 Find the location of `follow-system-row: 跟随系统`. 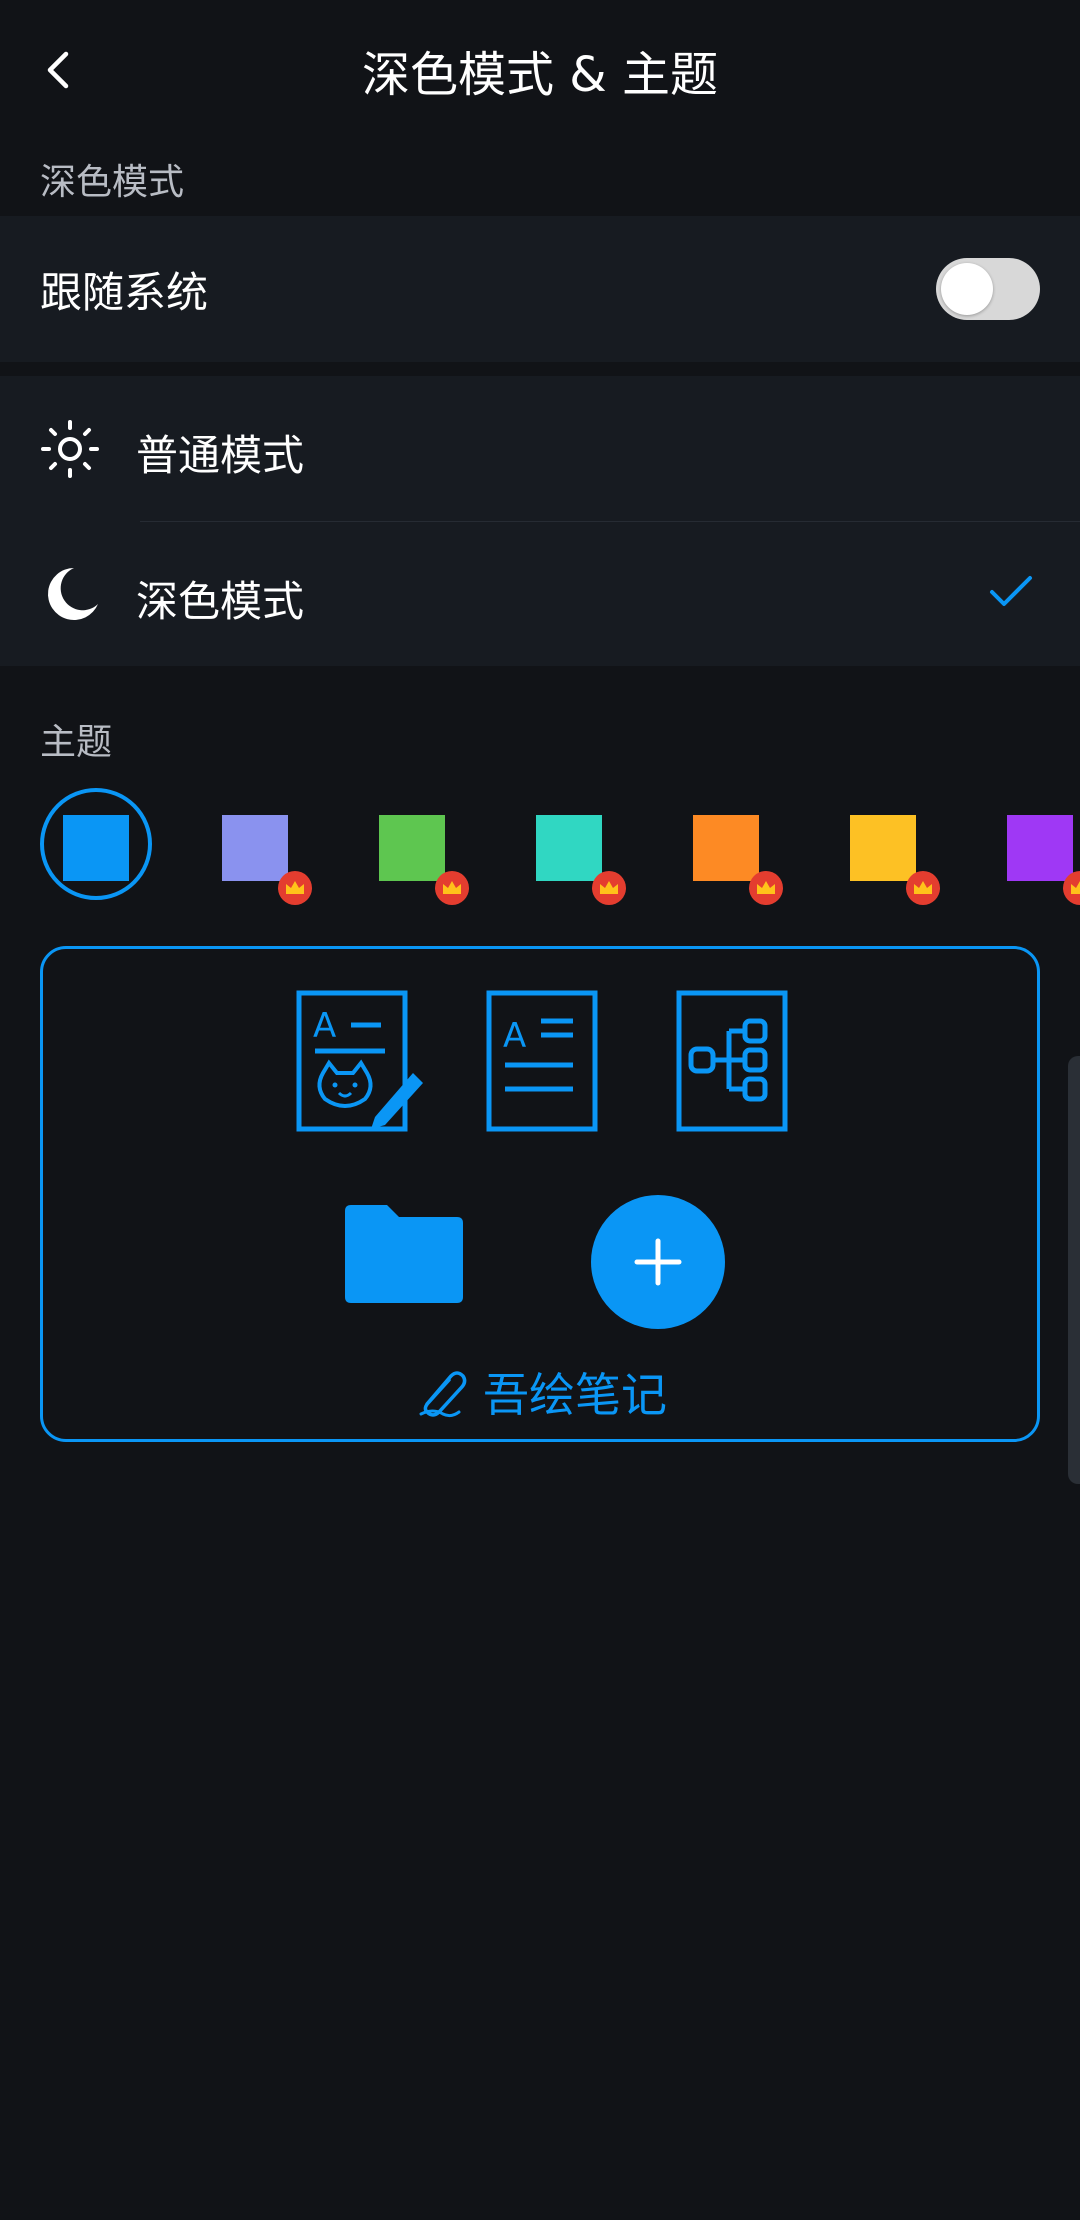

follow-system-row: 跟随系统 is located at coordinates (540, 289).